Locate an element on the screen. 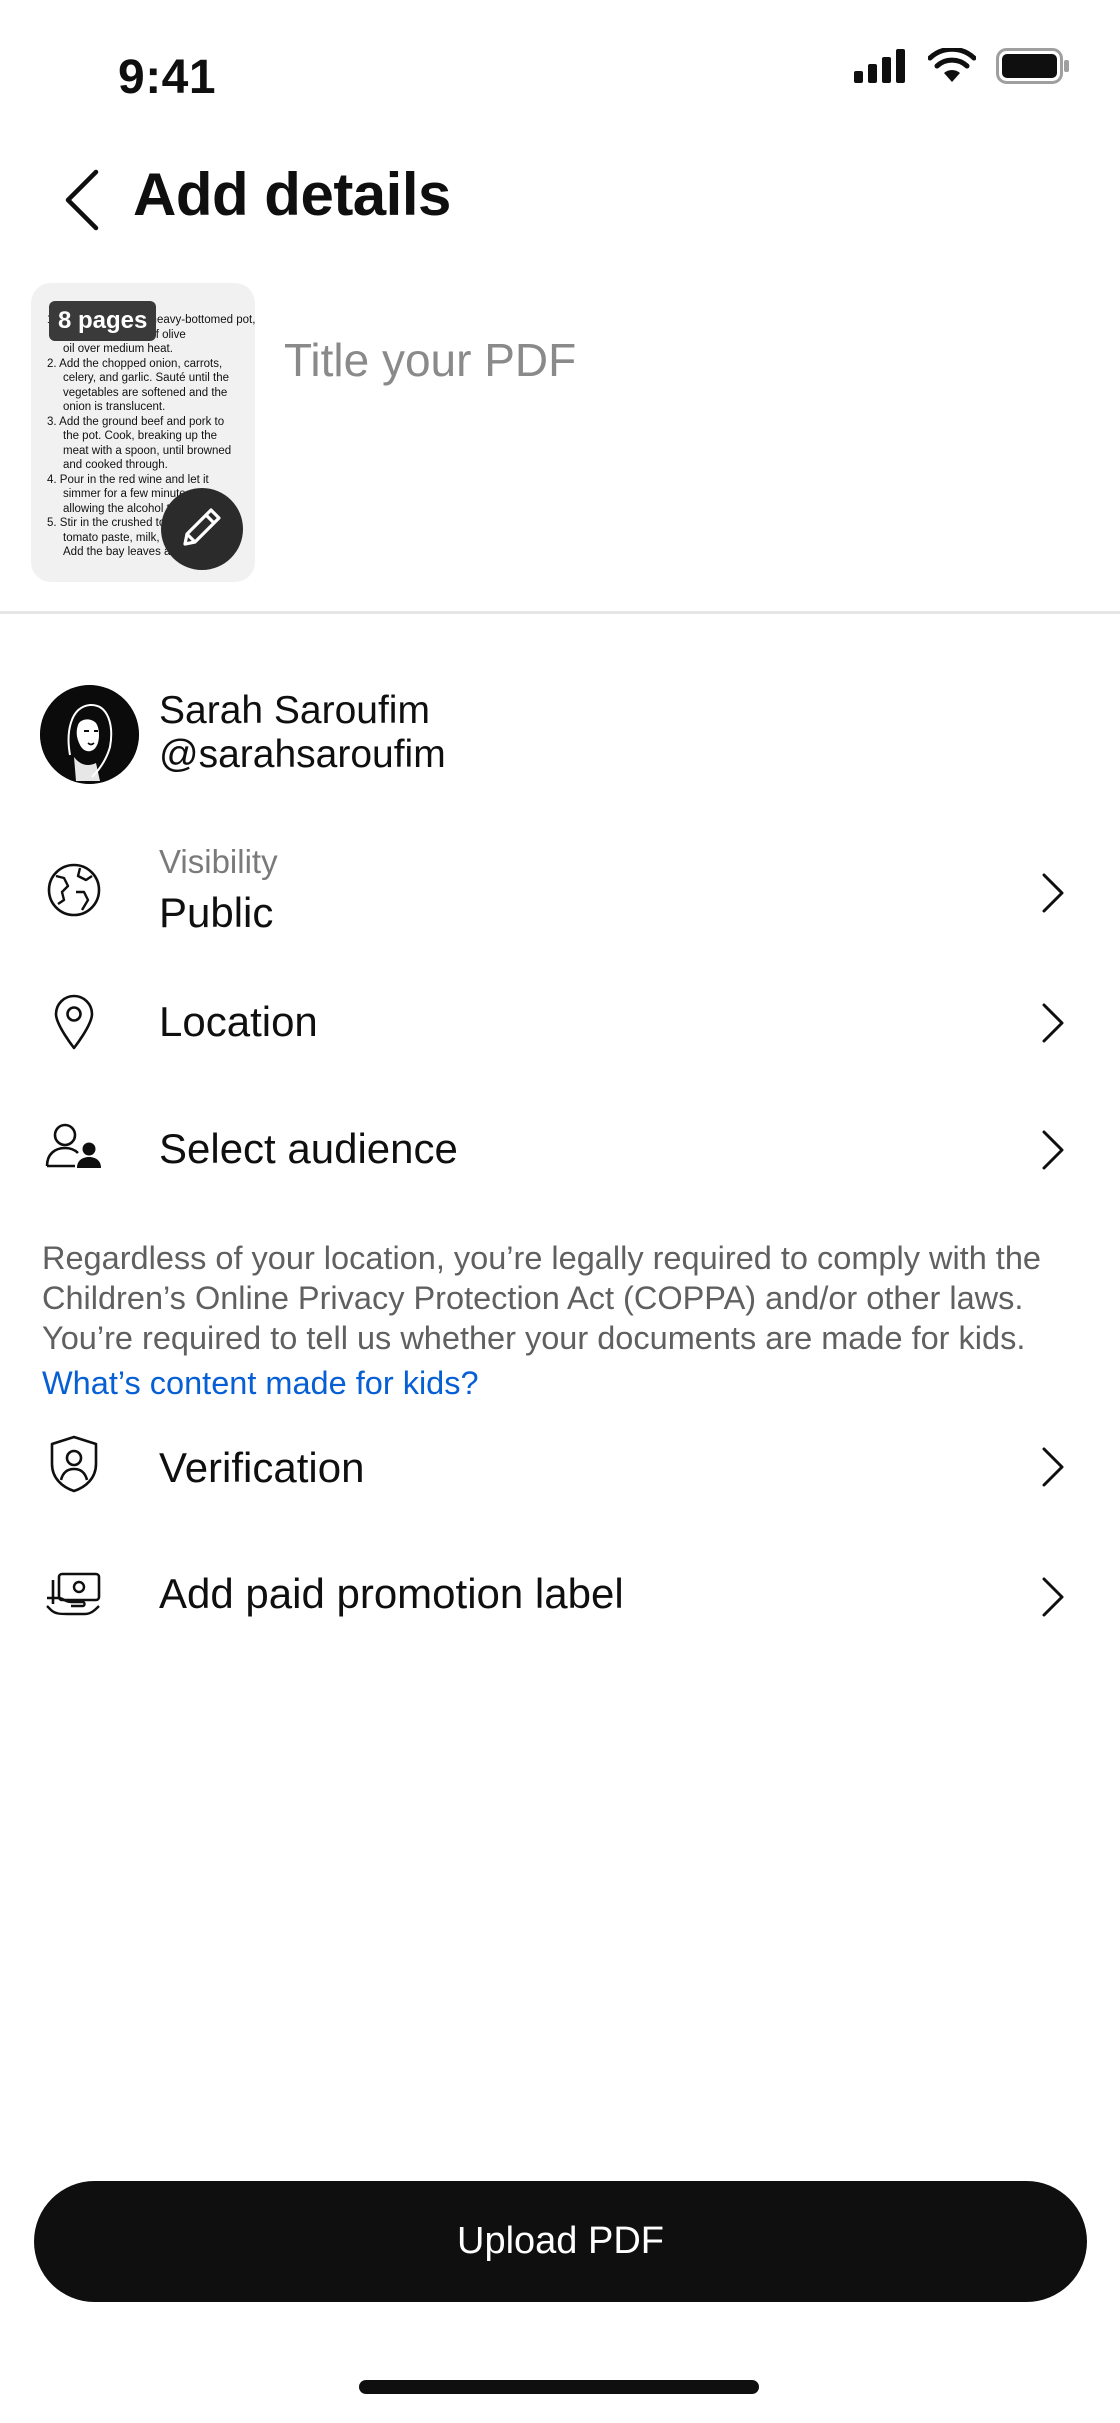  section-divider is located at coordinates (560, 612).